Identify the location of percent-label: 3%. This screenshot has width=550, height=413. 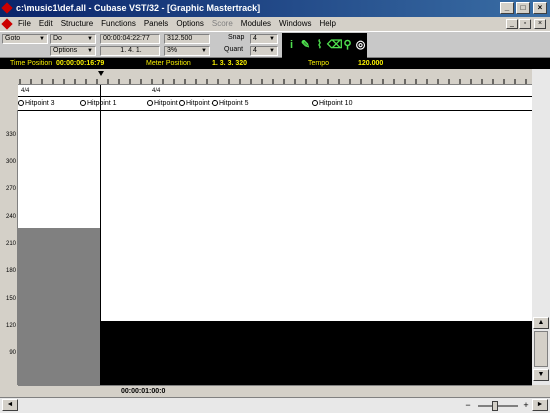
(172, 50).